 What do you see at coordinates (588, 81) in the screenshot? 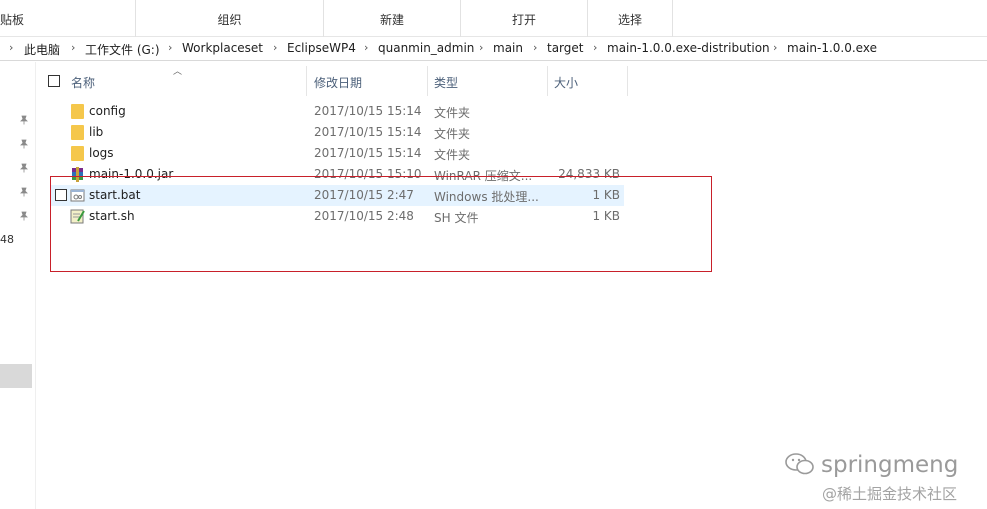
I see `column-header-size: 大小` at bounding box center [588, 81].